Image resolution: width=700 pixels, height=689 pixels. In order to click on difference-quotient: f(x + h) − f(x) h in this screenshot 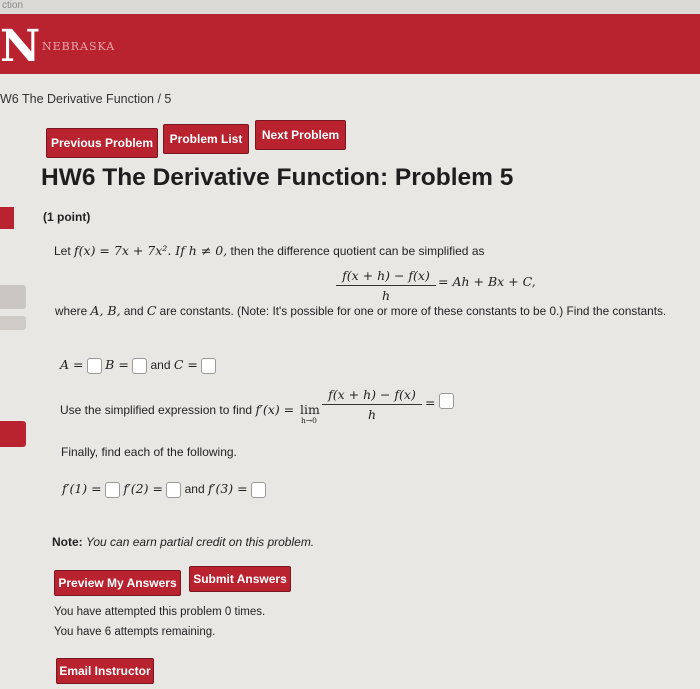, I will do `click(386, 285)`.